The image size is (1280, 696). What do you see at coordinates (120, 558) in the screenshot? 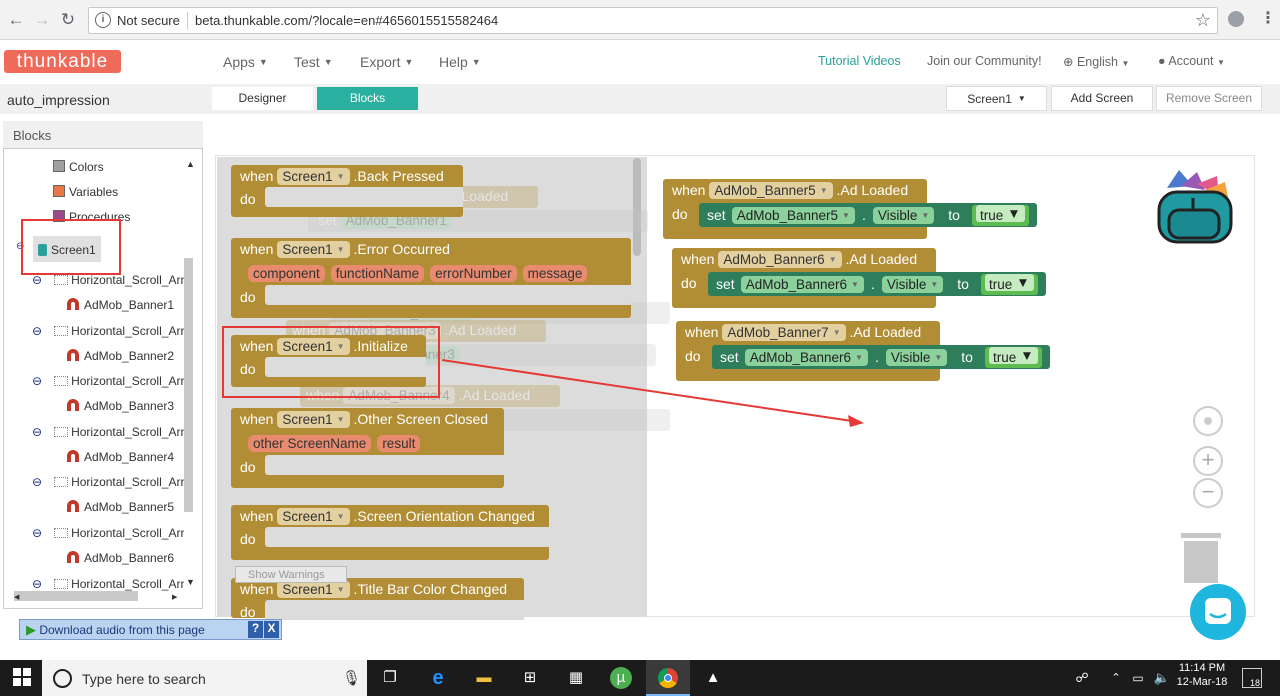
I see `tree-admob-banner: AdMob_Banner6` at bounding box center [120, 558].